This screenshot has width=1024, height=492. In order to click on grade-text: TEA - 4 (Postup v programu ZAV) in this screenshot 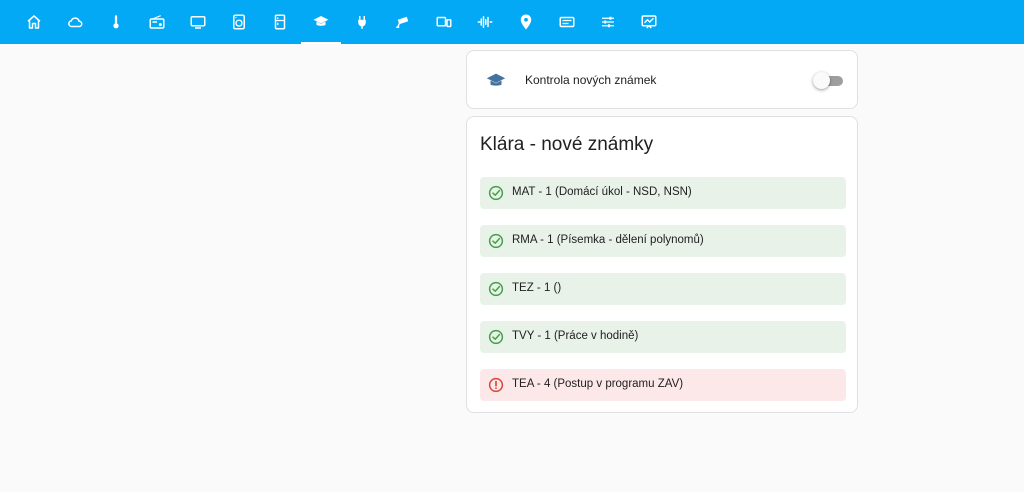, I will do `click(598, 384)`.